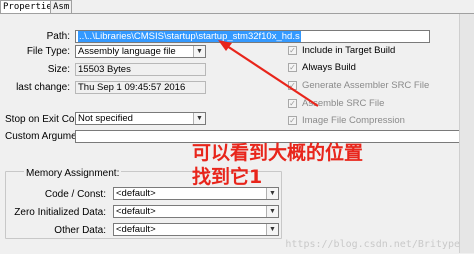 The image size is (474, 254). I want to click on annotation-arrow-icon, so click(268, 73).